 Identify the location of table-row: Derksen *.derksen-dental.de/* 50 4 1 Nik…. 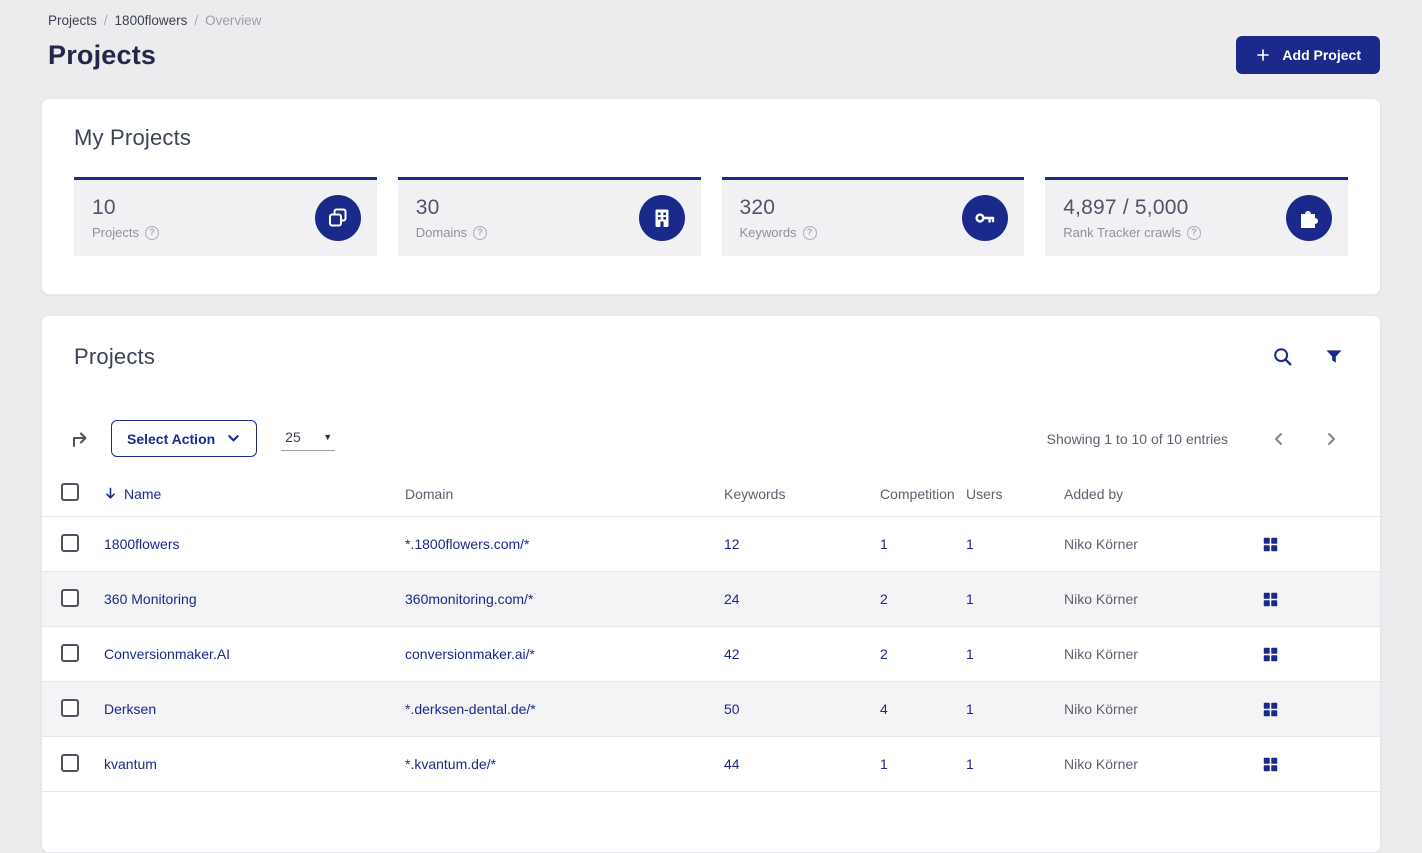
(711, 709).